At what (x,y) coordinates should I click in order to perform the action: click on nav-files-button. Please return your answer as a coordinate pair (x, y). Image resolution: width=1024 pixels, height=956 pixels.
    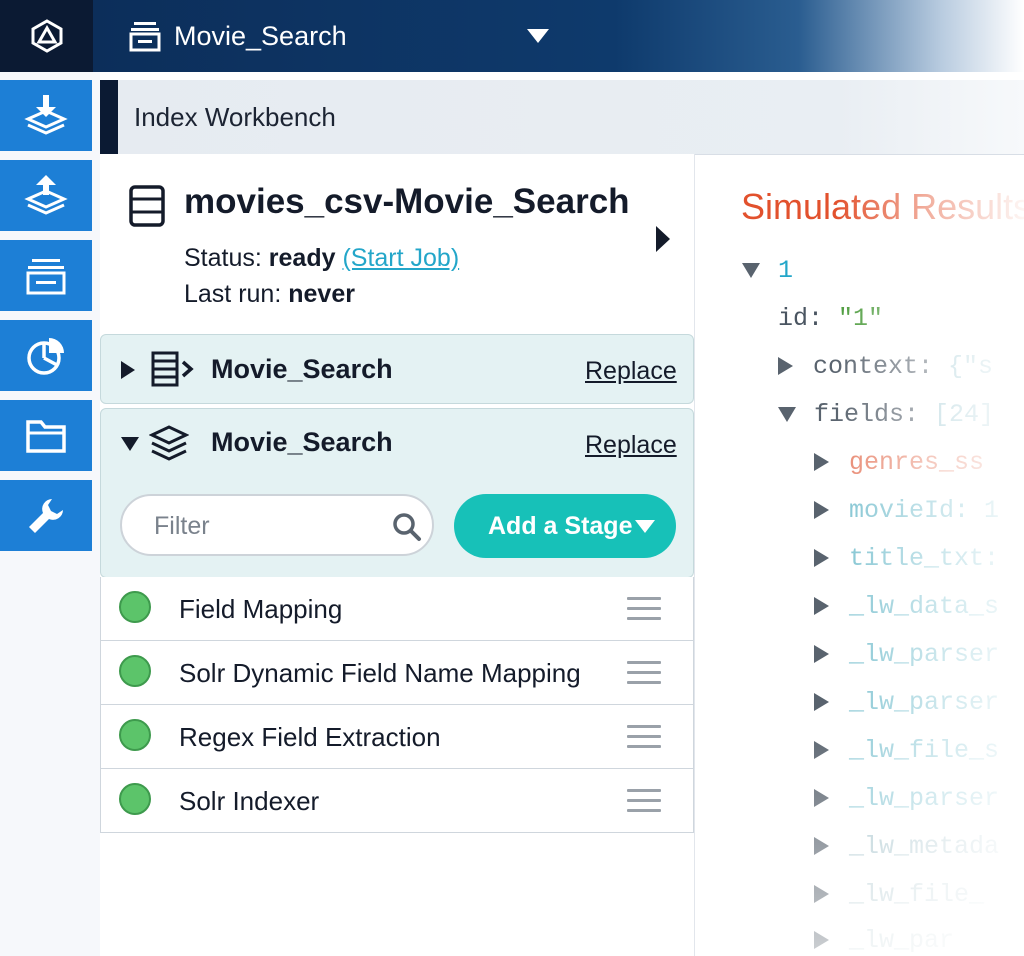
    Looking at the image, I should click on (46, 435).